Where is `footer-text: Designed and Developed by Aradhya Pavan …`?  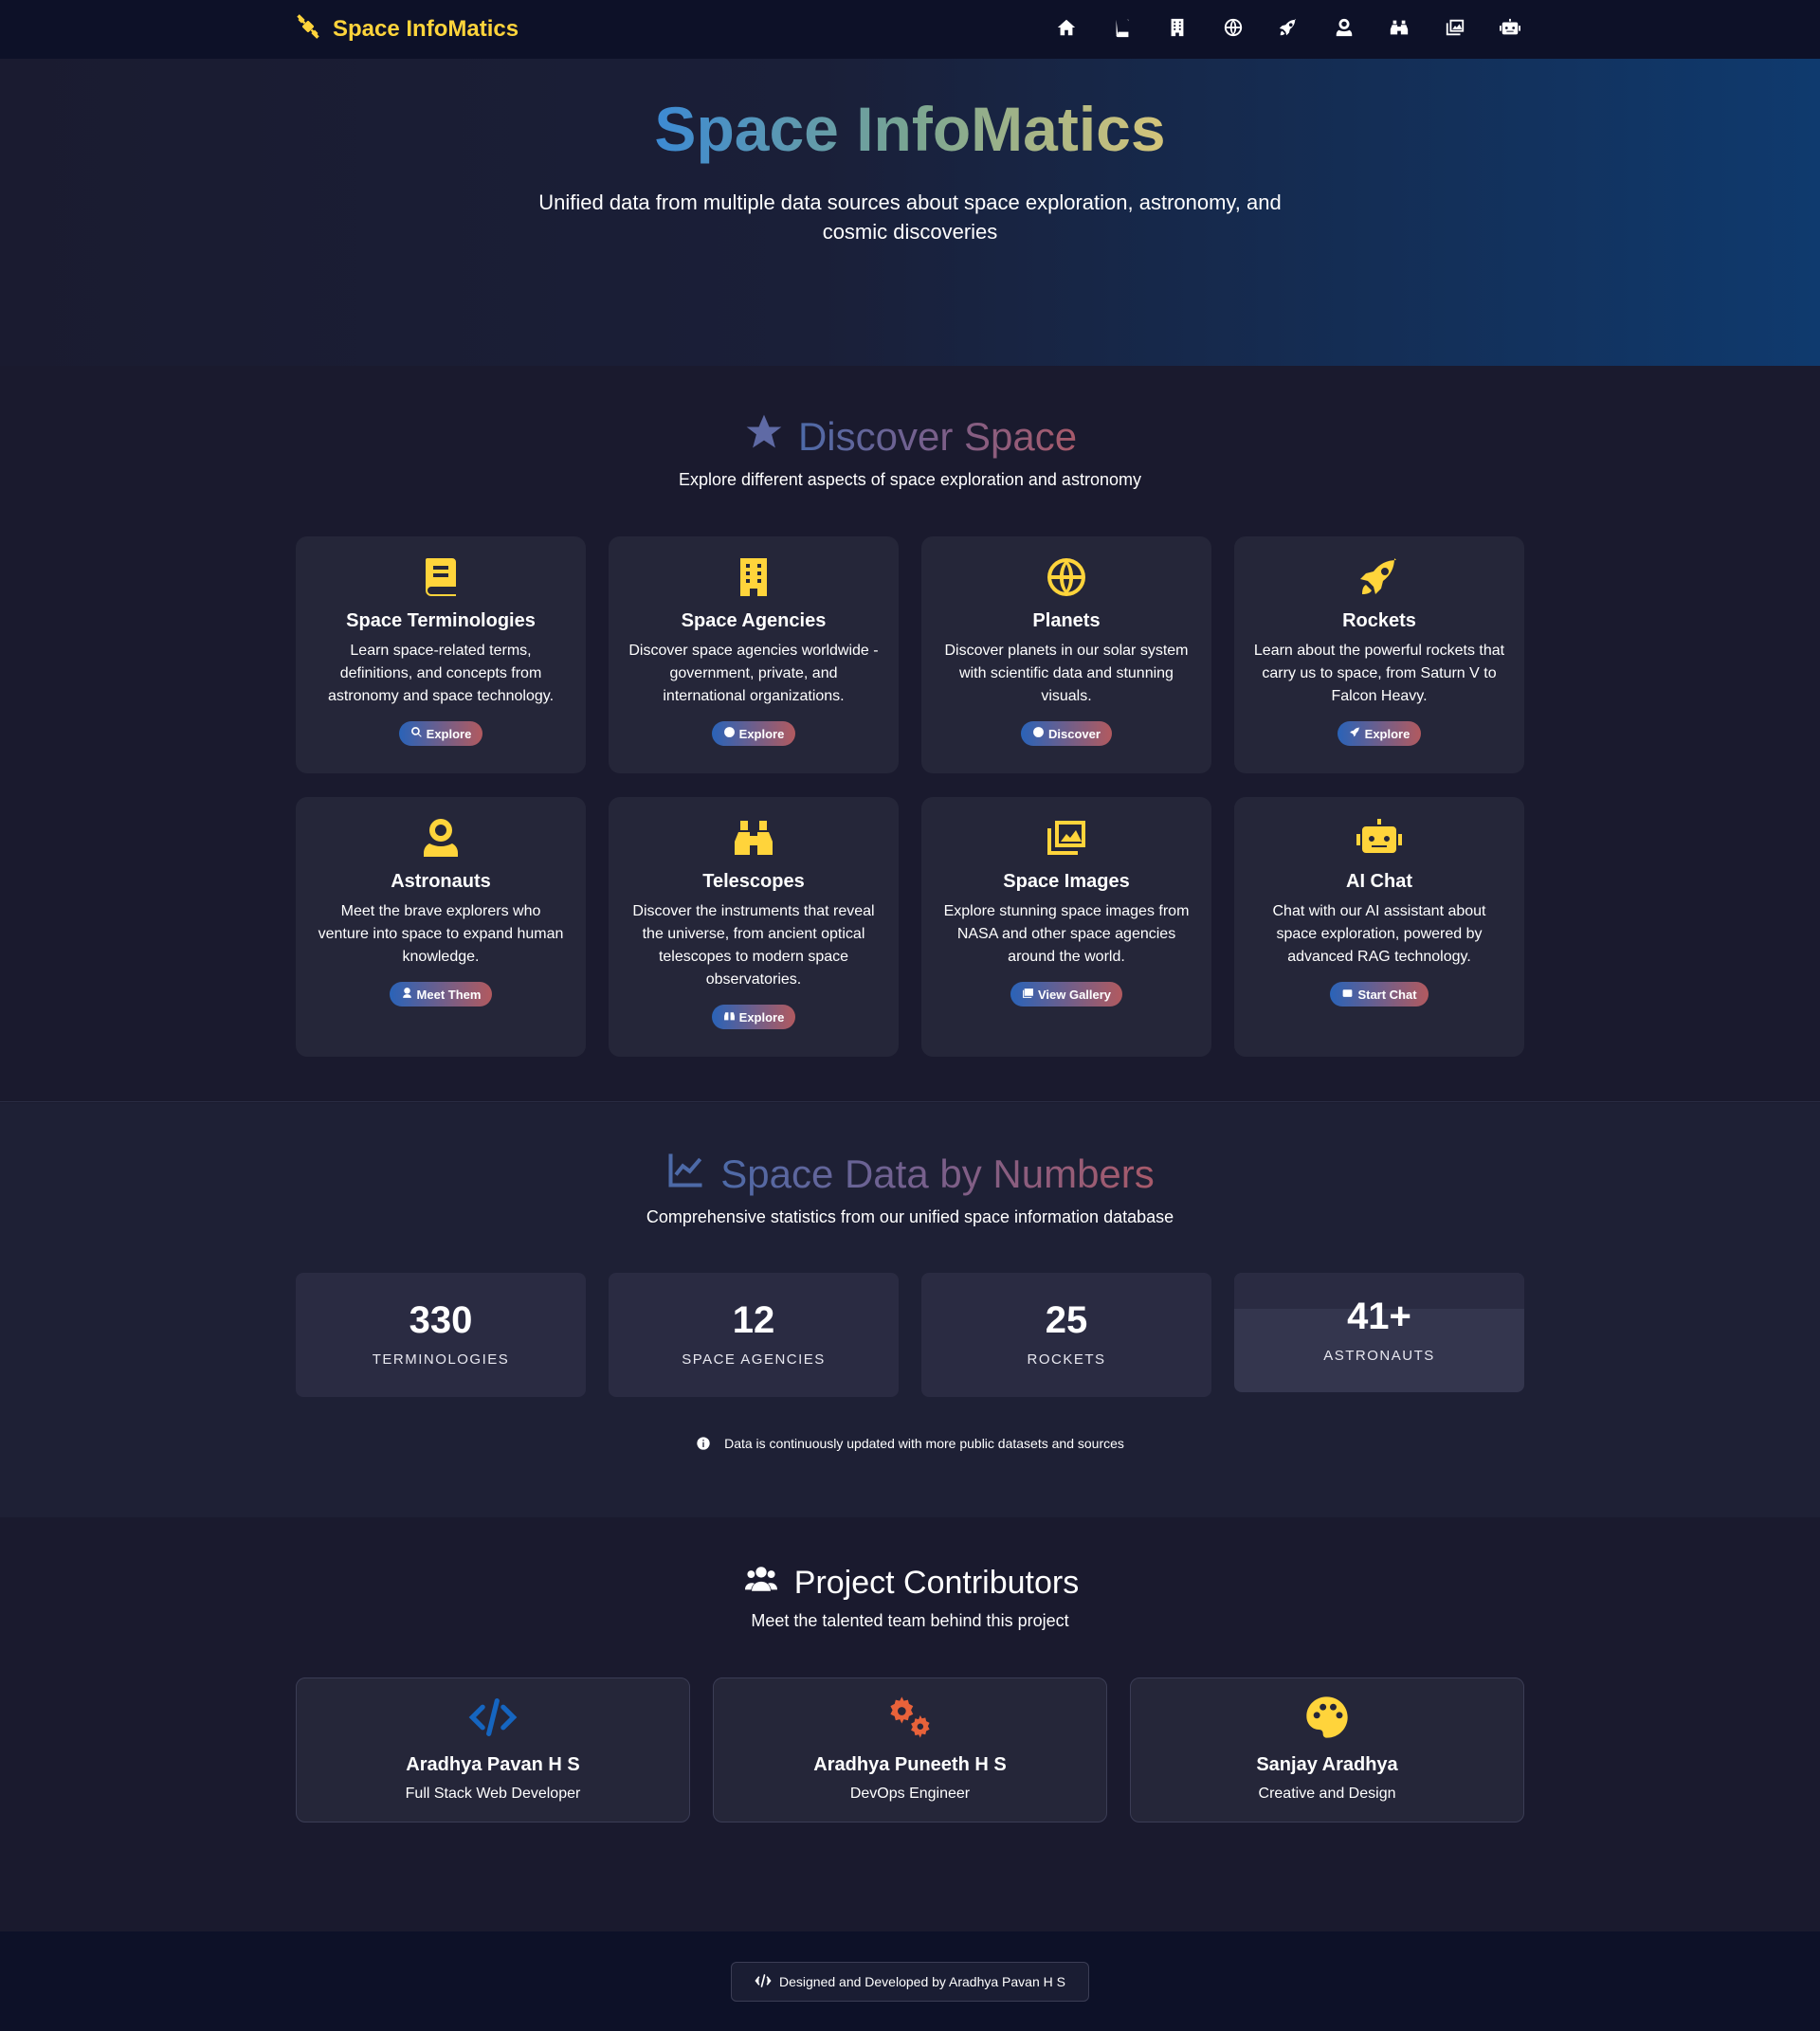
footer-text: Designed and Developed by Aradhya Pavan … is located at coordinates (922, 1981).